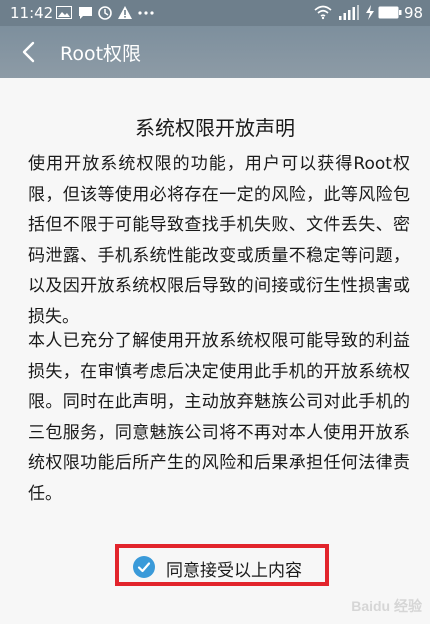 This screenshot has width=430, height=624. I want to click on agree-label: 同意接受以上内容, so click(234, 568).